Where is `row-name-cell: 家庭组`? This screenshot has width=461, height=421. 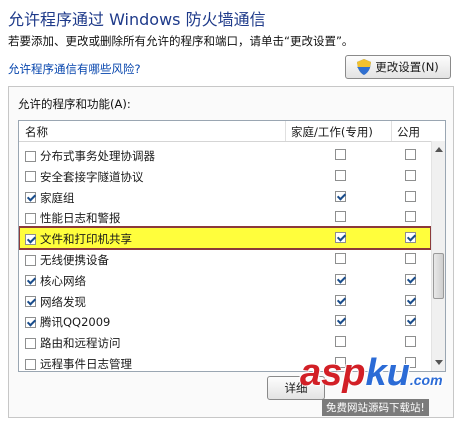 row-name-cell: 家庭组 is located at coordinates (50, 198).